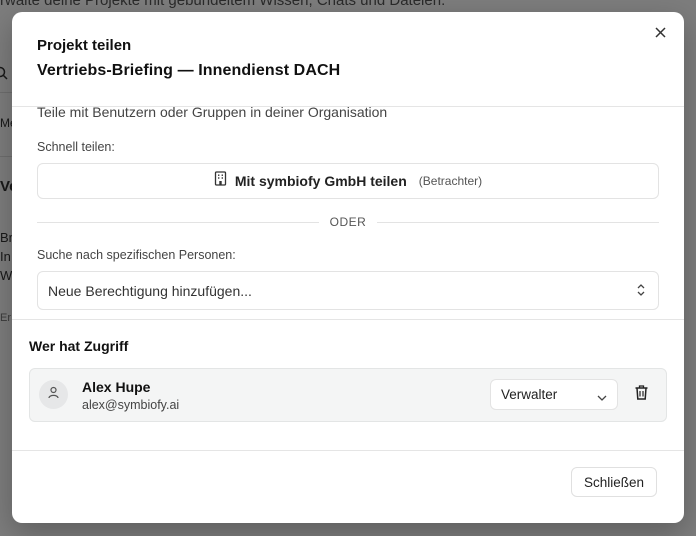 This screenshot has width=696, height=536. I want to click on avatar, so click(53, 394).